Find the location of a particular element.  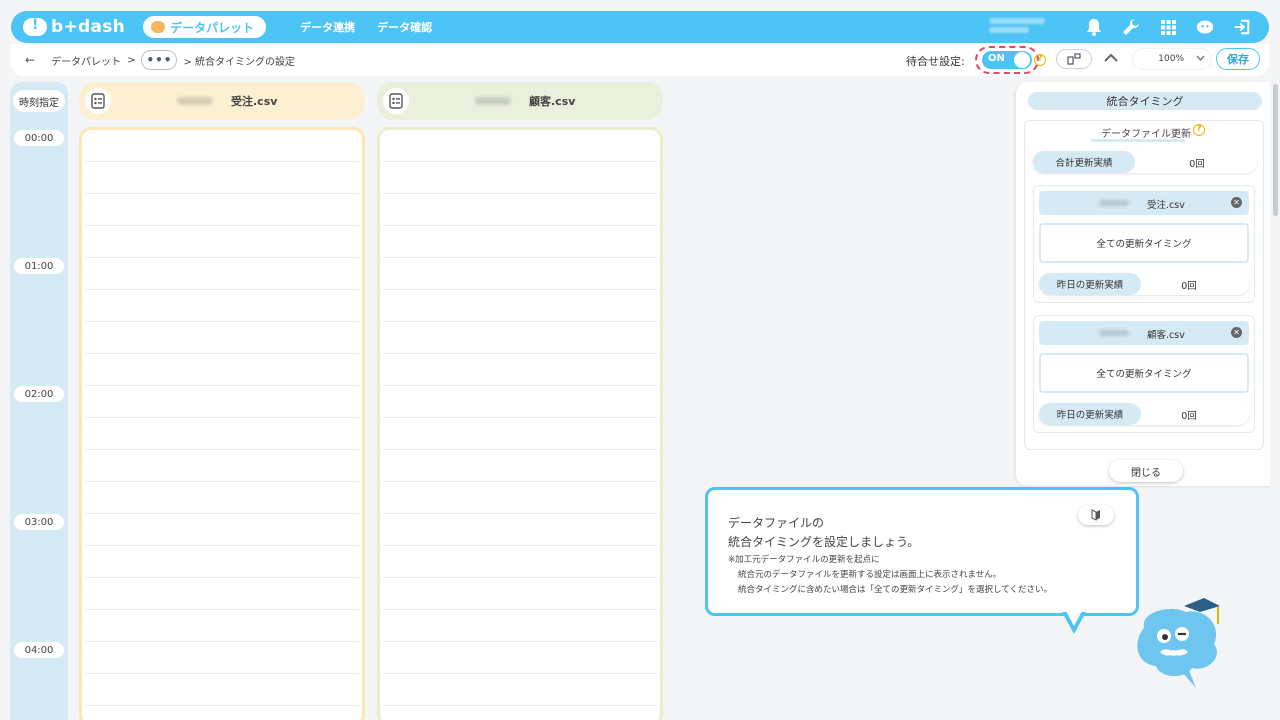

time-tick: 01:00 is located at coordinates (39, 266).